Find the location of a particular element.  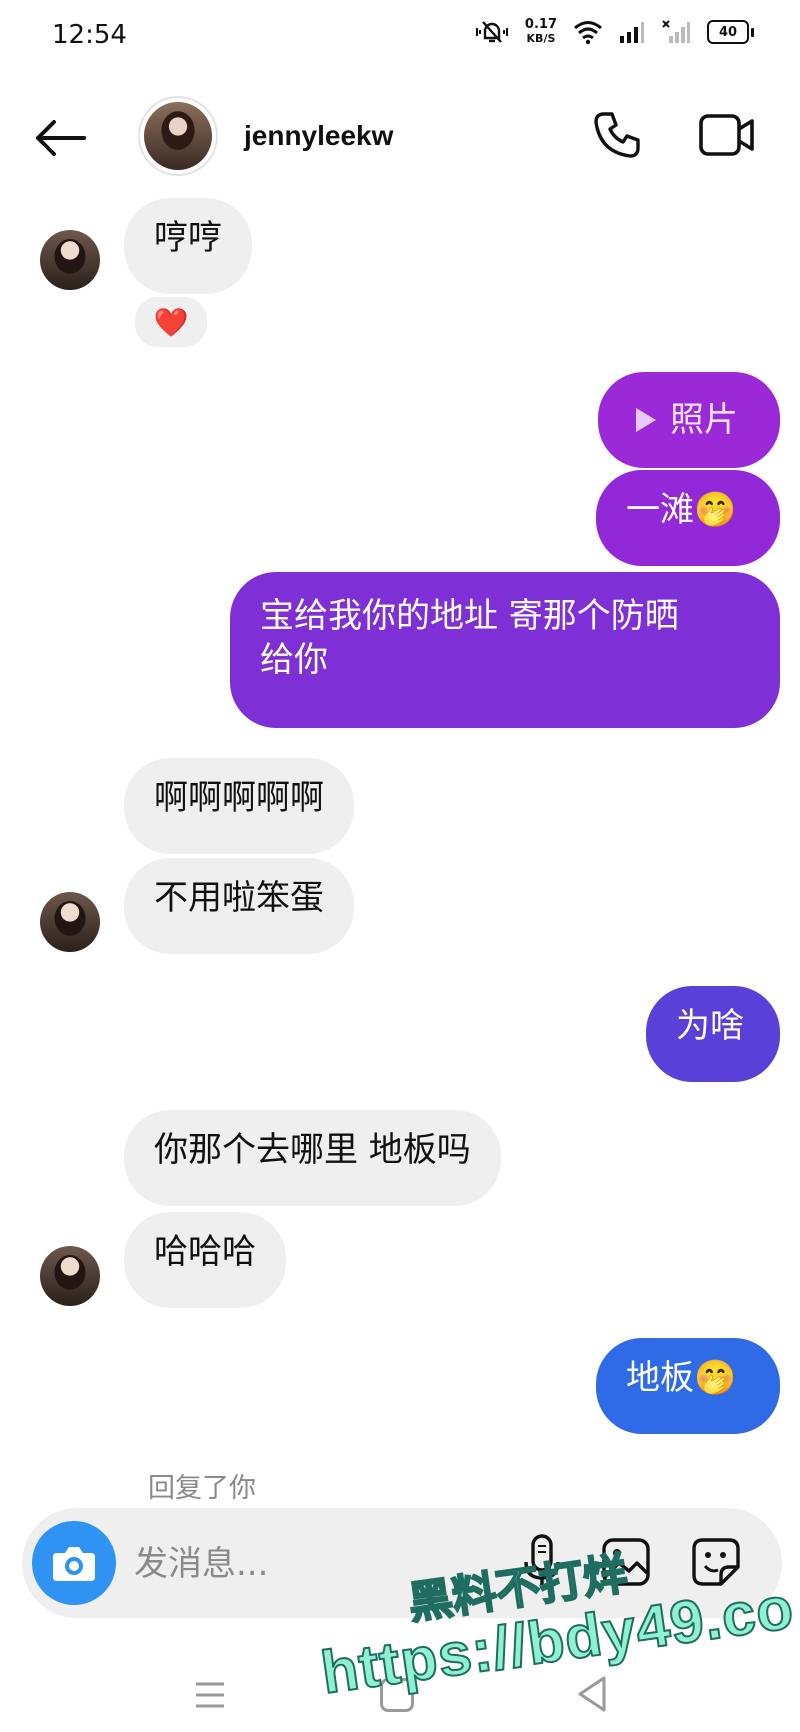

video-call-button is located at coordinates (727, 135).